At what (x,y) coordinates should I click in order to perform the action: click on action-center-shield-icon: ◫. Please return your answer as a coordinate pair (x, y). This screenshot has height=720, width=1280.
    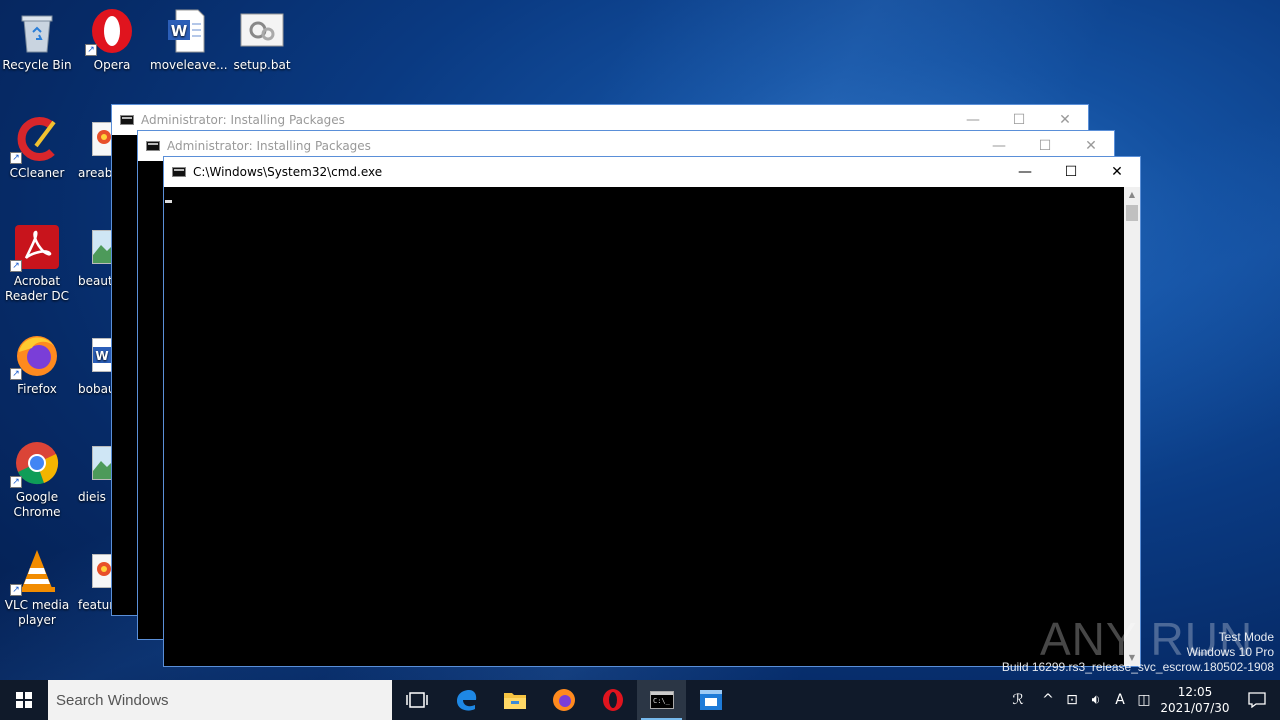
    Looking at the image, I should click on (1144, 700).